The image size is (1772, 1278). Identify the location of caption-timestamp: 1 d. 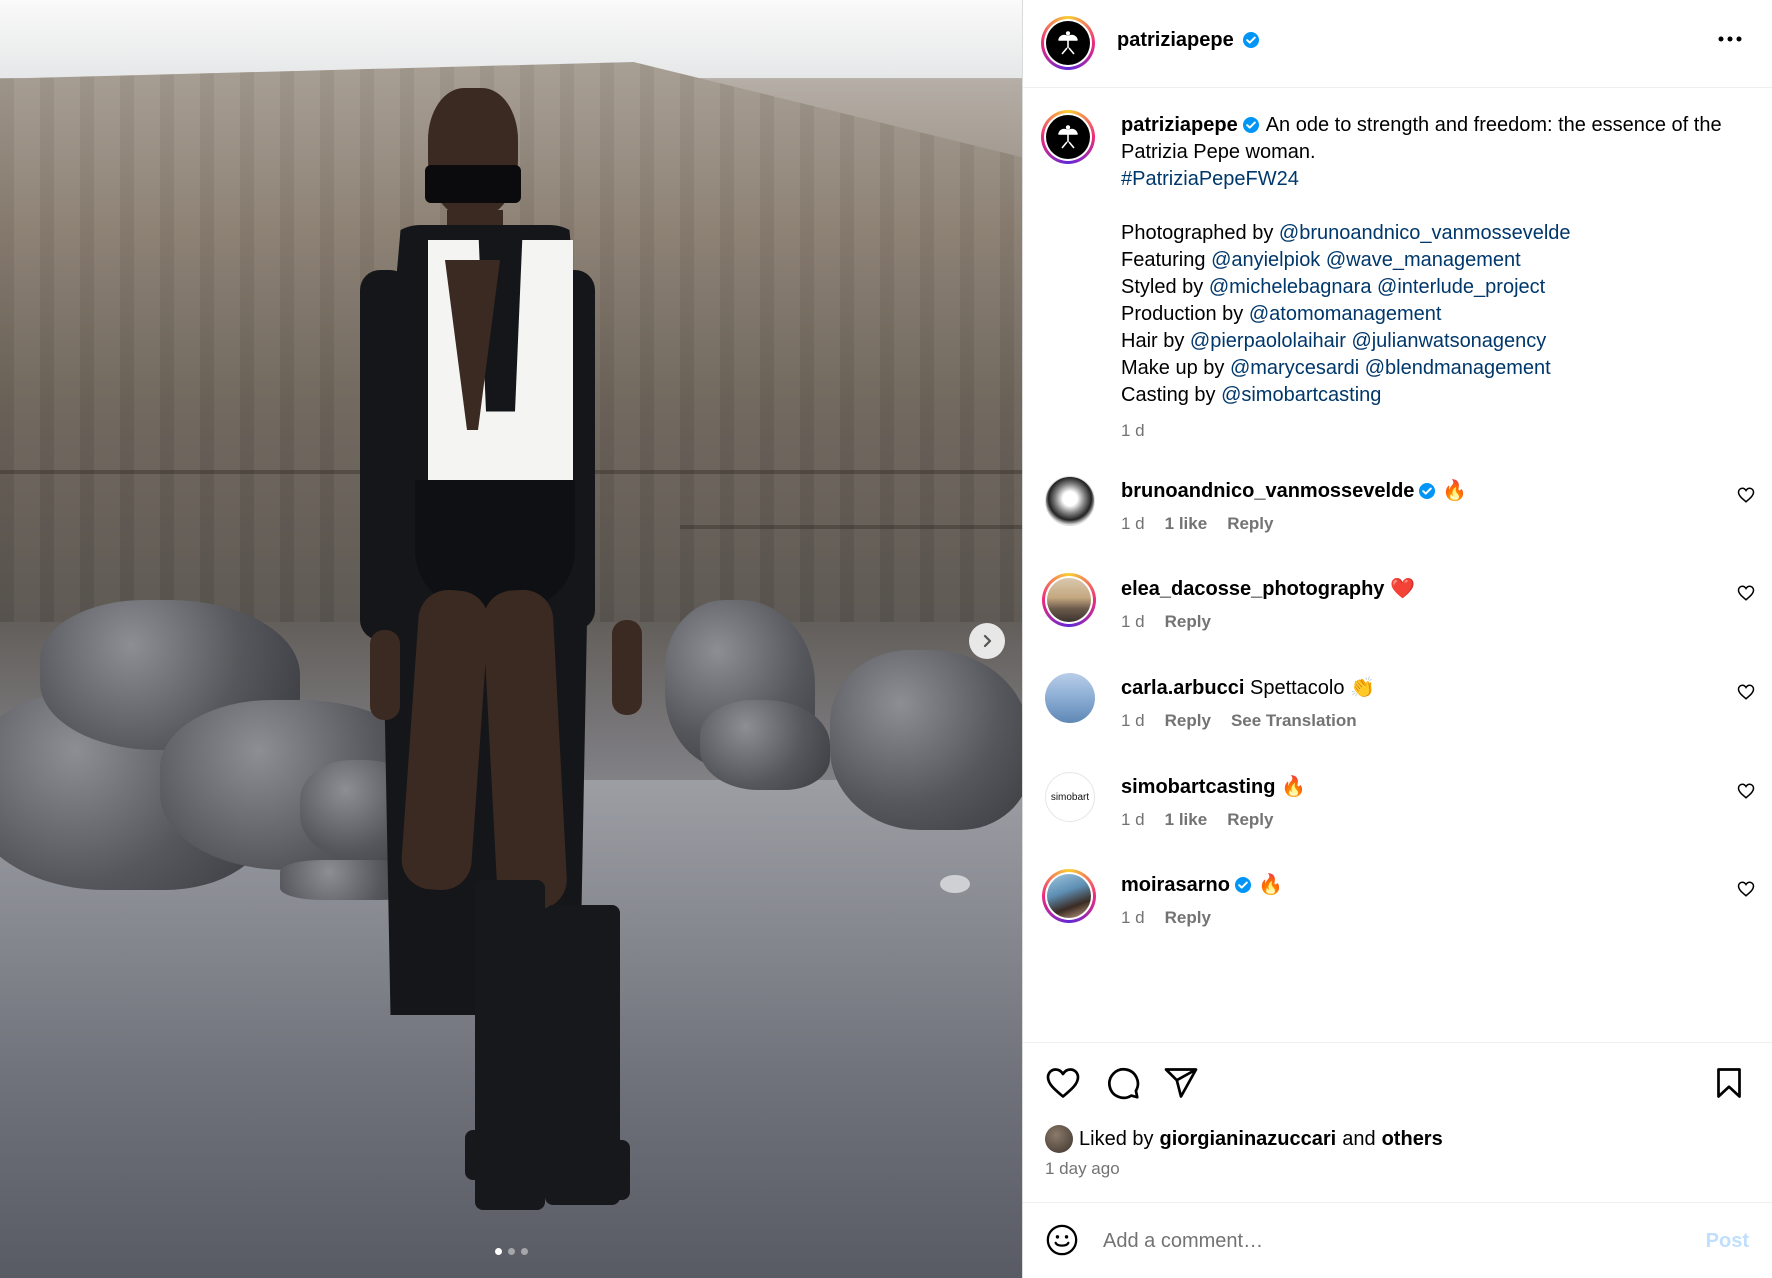
(1431, 430).